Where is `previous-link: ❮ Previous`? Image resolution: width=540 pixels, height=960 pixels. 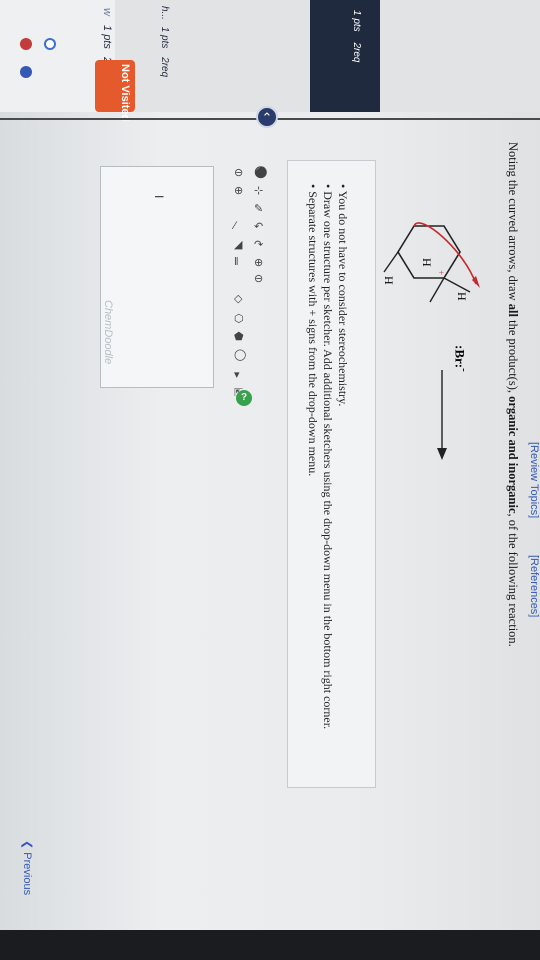
previous-link: ❮ Previous is located at coordinates (27, 867).